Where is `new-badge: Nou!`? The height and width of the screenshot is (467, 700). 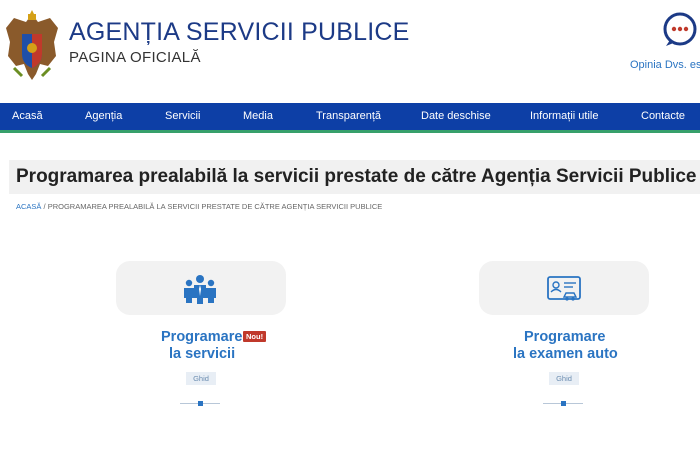 new-badge: Nou! is located at coordinates (255, 336).